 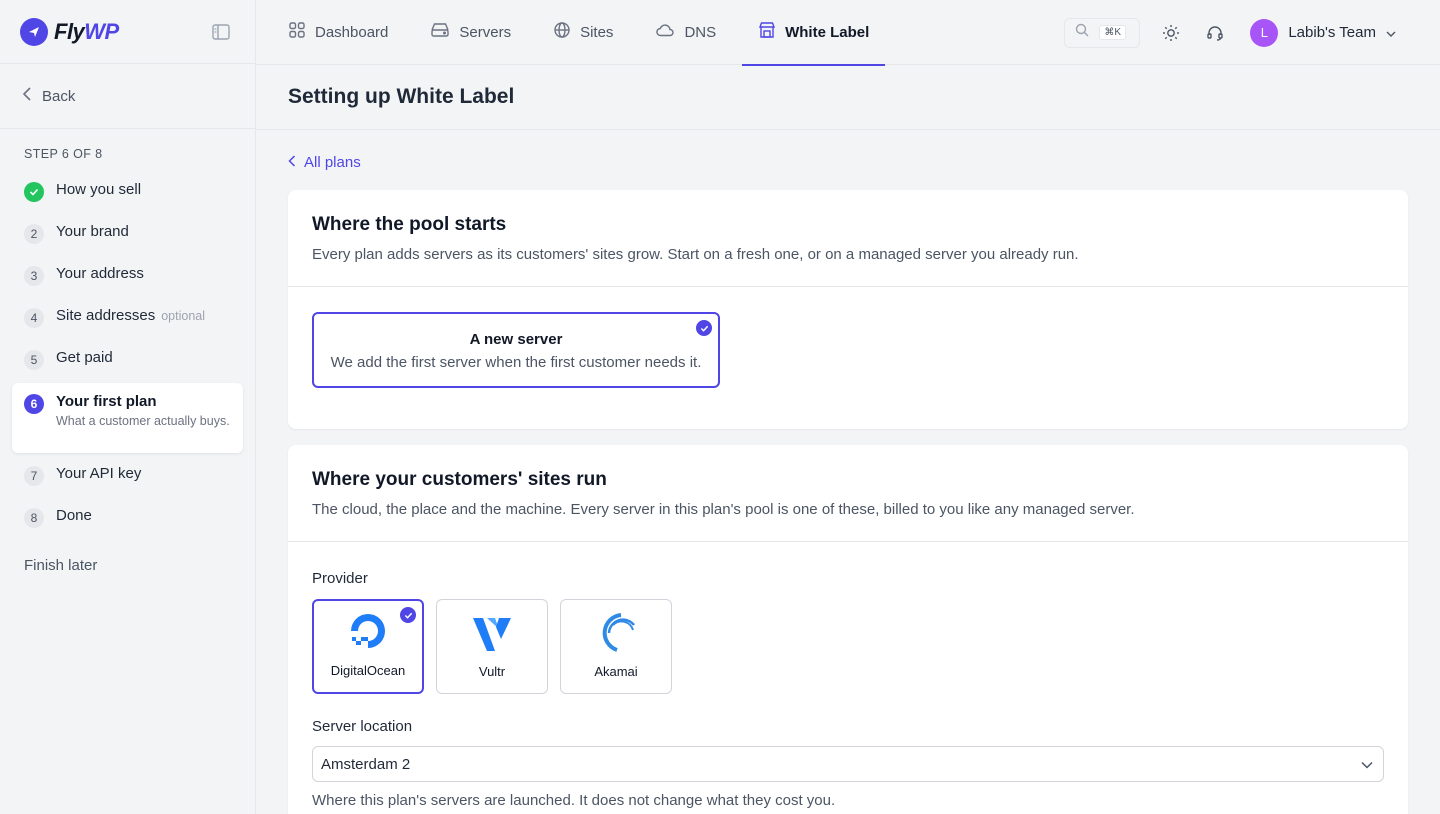 What do you see at coordinates (1171, 33) in the screenshot?
I see `sun-icon` at bounding box center [1171, 33].